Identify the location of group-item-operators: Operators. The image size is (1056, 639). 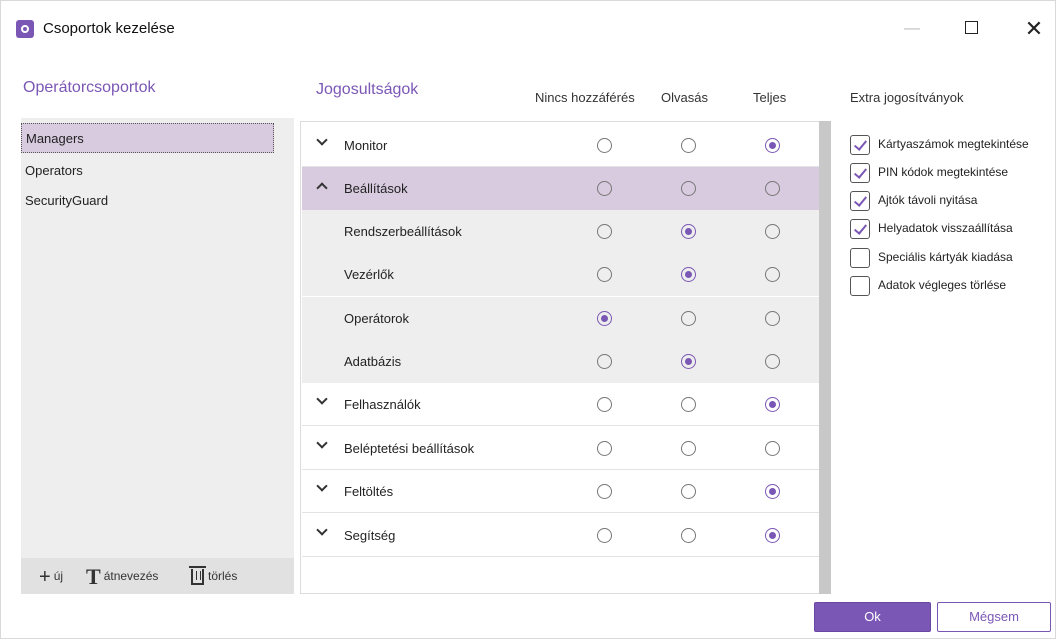
(147, 171).